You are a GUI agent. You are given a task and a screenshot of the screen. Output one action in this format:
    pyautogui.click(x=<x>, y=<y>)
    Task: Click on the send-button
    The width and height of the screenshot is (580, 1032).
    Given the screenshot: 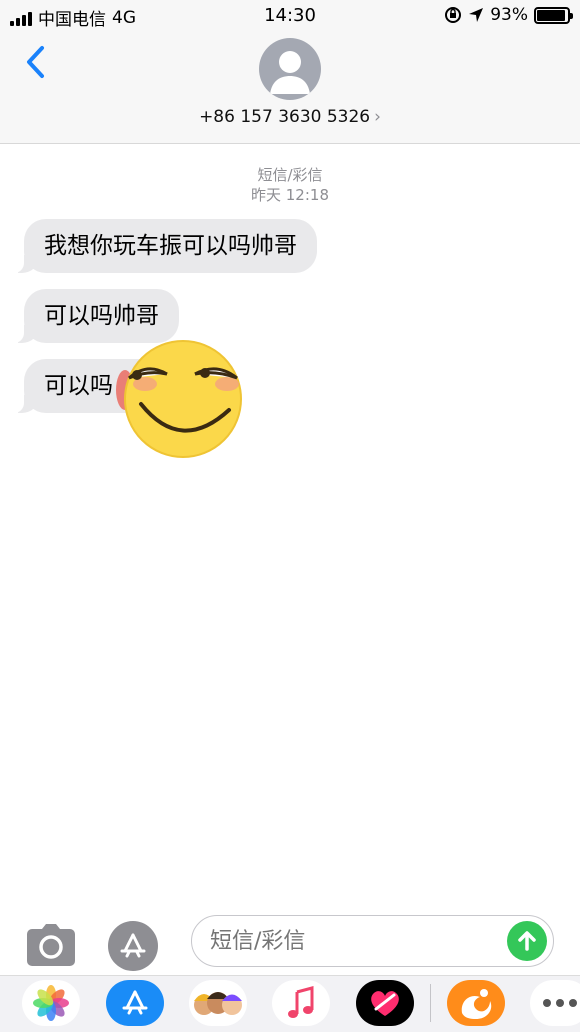 What is the action you would take?
    pyautogui.click(x=527, y=941)
    